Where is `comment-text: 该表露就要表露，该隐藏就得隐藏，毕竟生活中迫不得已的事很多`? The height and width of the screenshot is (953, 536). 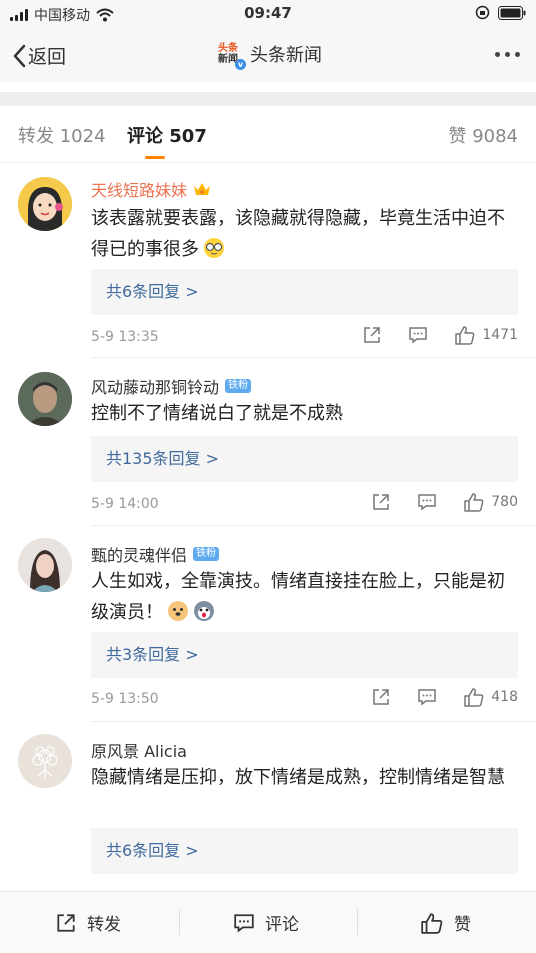 comment-text: 该表露就要表露，该隐藏就得隐藏，毕竟生活中迫不得已的事很多 is located at coordinates (305, 234).